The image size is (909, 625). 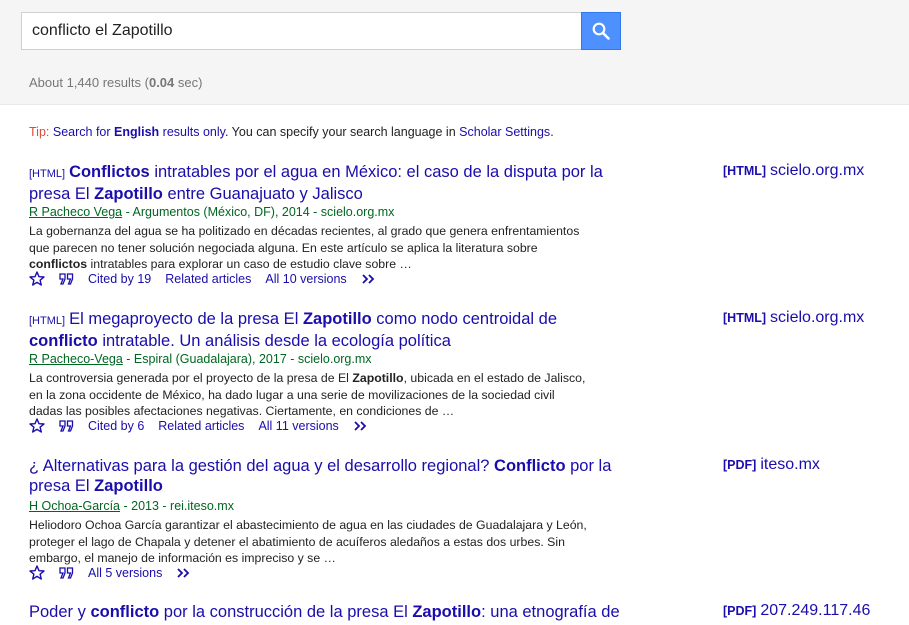 I want to click on cited-by-link: Cited by 6, so click(x=116, y=426).